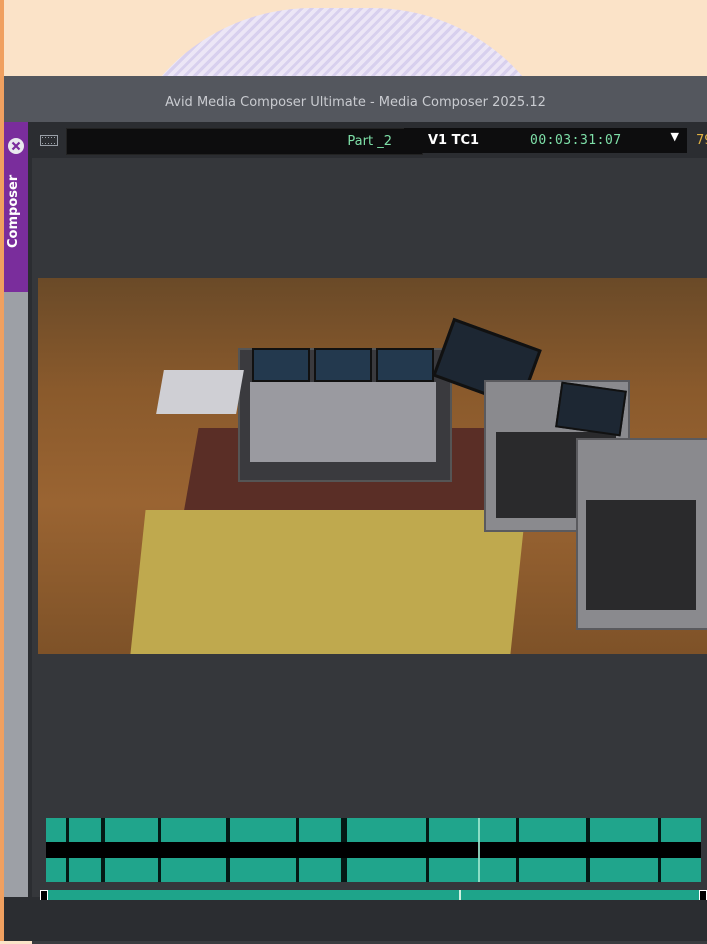  Describe the element at coordinates (479, 850) in the screenshot. I see `waveform-position-line` at that location.